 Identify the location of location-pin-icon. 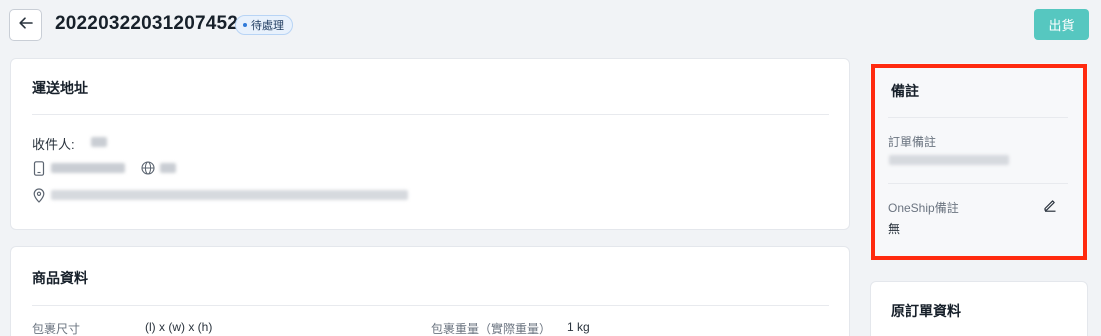
(39, 195).